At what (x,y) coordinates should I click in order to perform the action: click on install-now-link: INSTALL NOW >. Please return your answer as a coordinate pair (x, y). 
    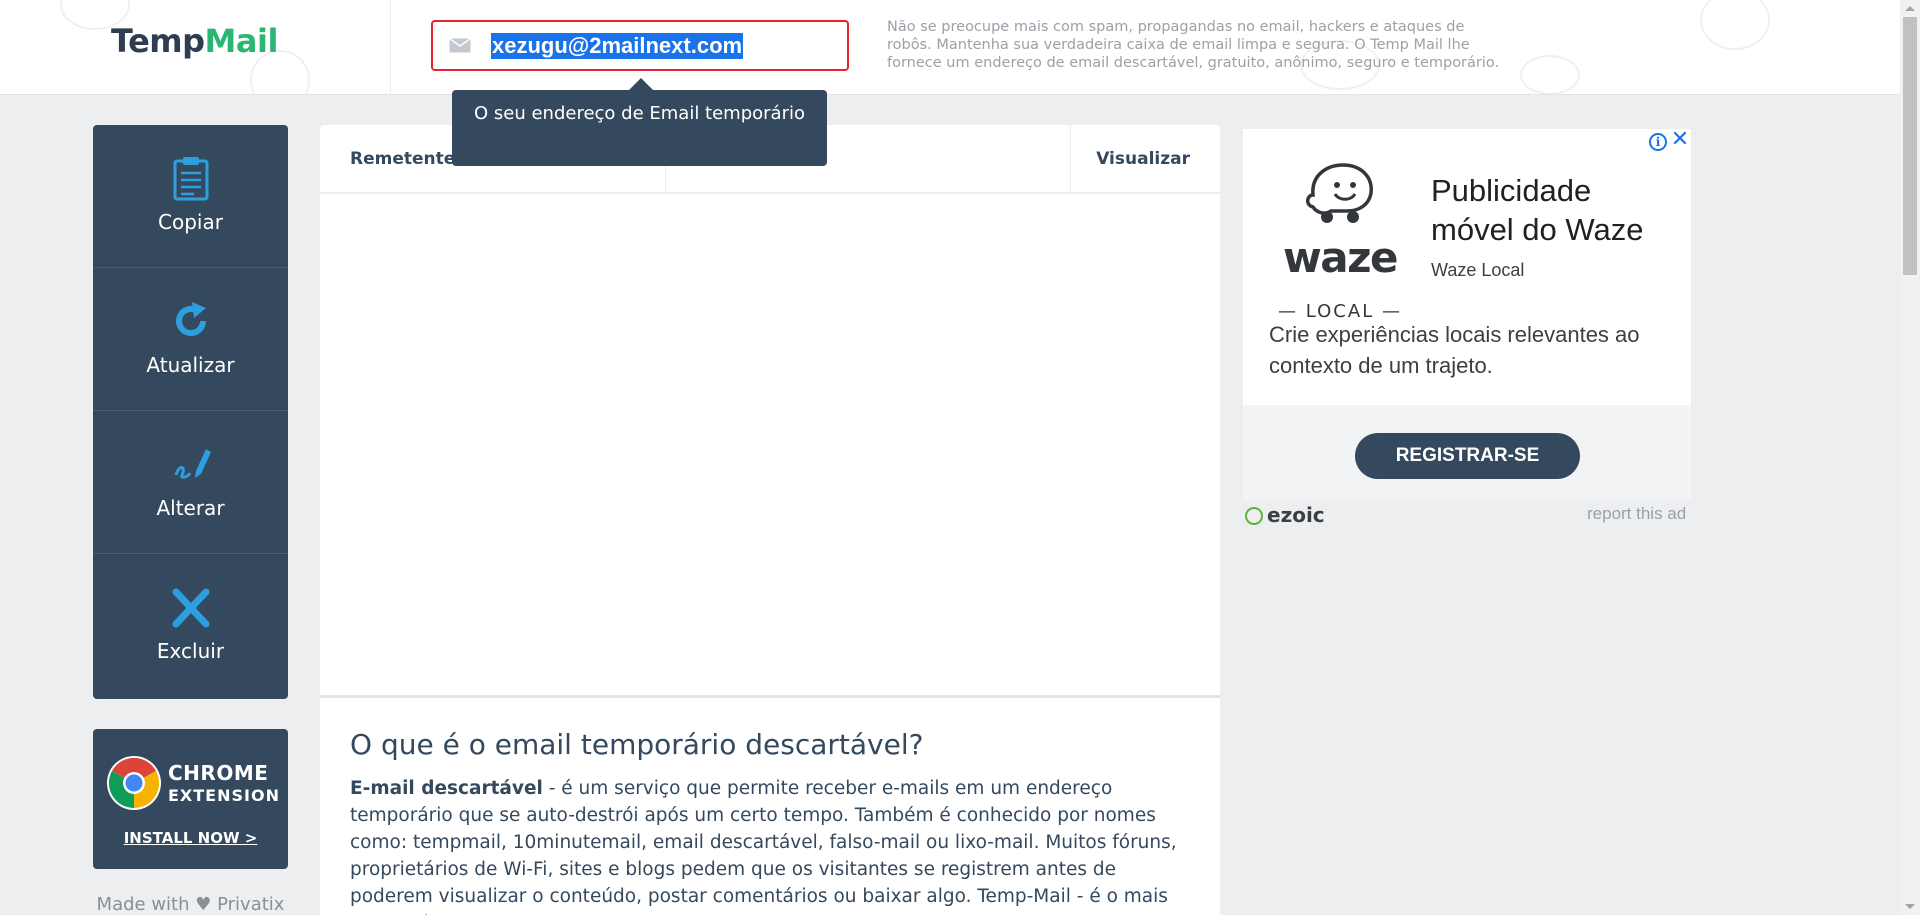
    Looking at the image, I should click on (190, 838).